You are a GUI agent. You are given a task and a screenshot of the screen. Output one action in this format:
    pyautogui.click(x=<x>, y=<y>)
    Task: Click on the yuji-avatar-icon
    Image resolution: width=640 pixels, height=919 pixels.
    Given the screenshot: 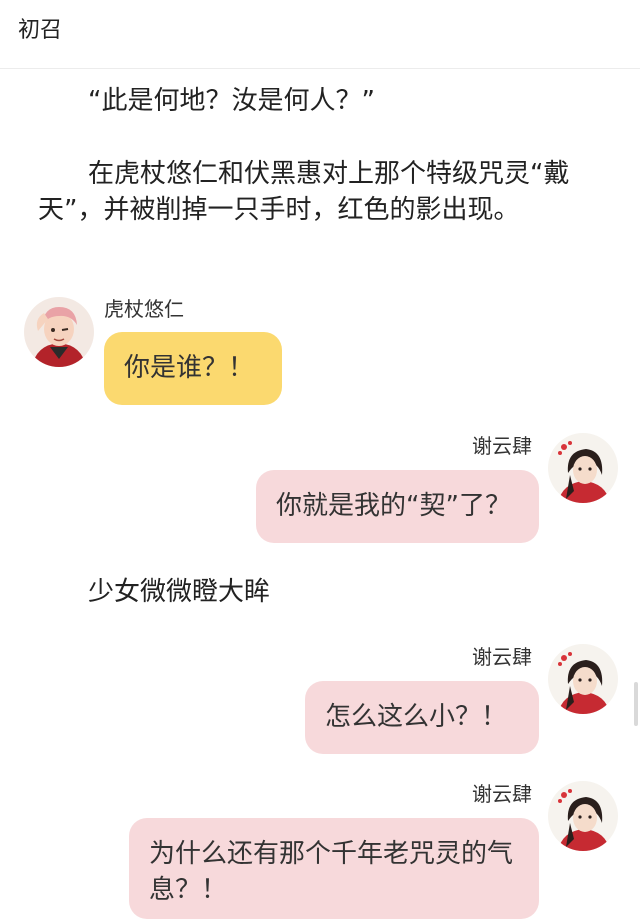 What is the action you would take?
    pyautogui.click(x=59, y=332)
    